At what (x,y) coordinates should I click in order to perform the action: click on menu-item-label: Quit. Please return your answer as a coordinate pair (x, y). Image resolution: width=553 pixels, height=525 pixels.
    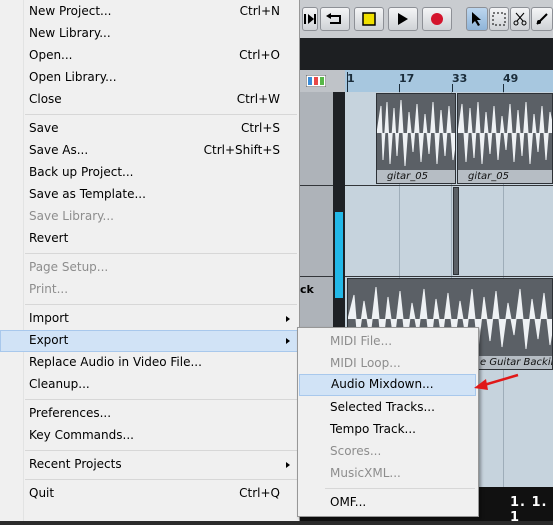
    Looking at the image, I should click on (42, 493).